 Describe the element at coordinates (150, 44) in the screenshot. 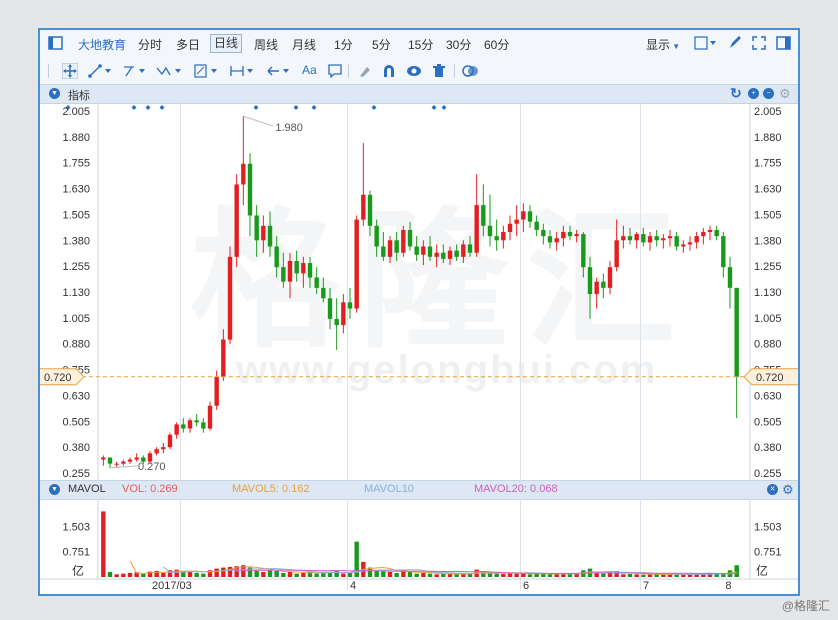

I see `period-fenshi: 分时` at that location.